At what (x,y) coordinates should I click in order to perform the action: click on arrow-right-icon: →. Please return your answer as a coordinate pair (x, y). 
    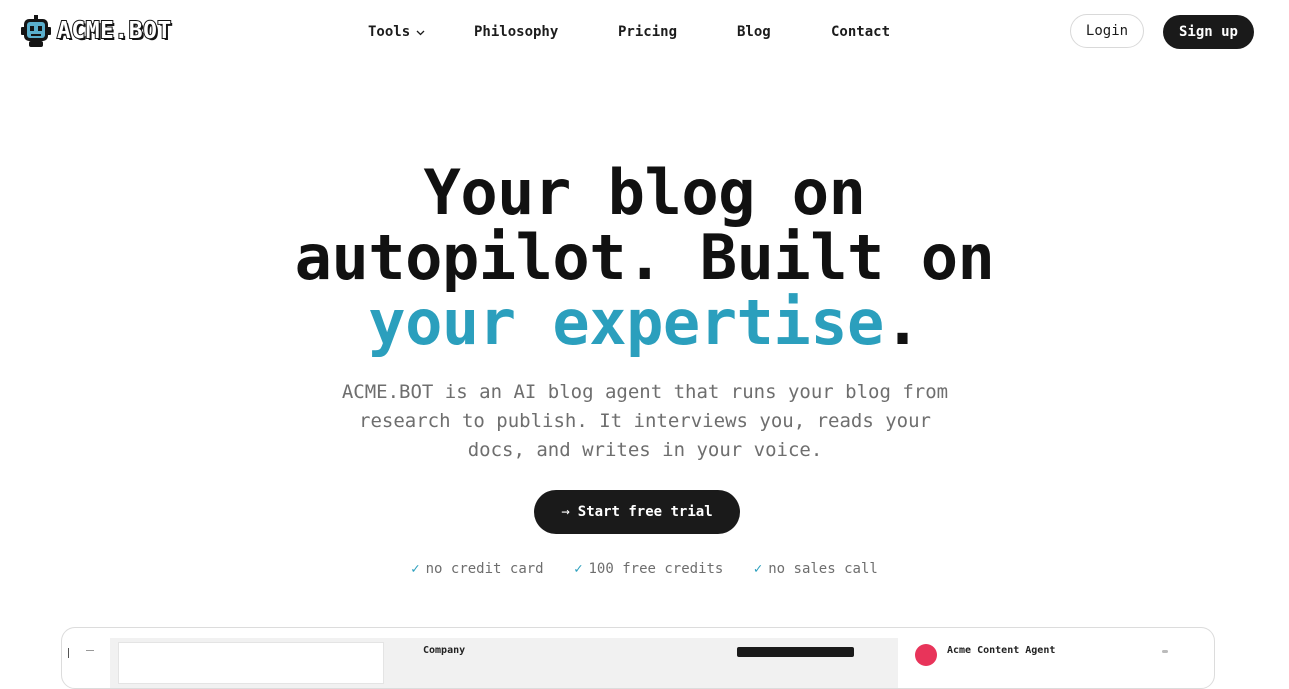
    Looking at the image, I should click on (565, 512).